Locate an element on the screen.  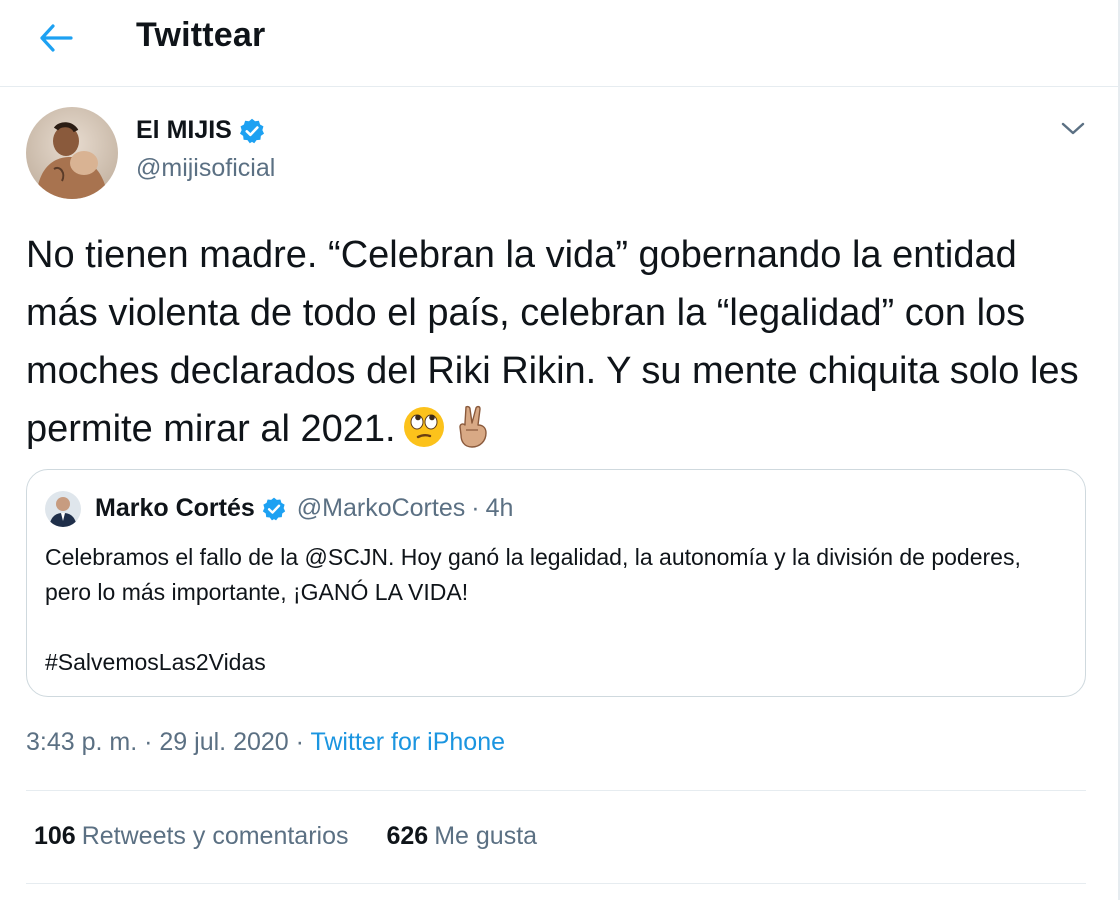
more-options-button is located at coordinates (1073, 129).